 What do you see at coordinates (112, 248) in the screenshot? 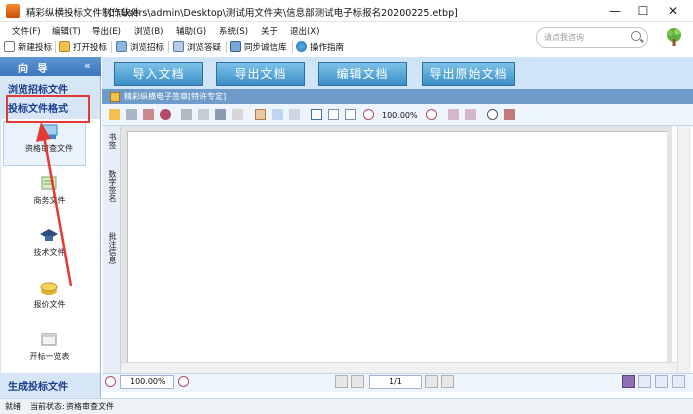
I see `tab-annotations: 批注信息` at bounding box center [112, 248].